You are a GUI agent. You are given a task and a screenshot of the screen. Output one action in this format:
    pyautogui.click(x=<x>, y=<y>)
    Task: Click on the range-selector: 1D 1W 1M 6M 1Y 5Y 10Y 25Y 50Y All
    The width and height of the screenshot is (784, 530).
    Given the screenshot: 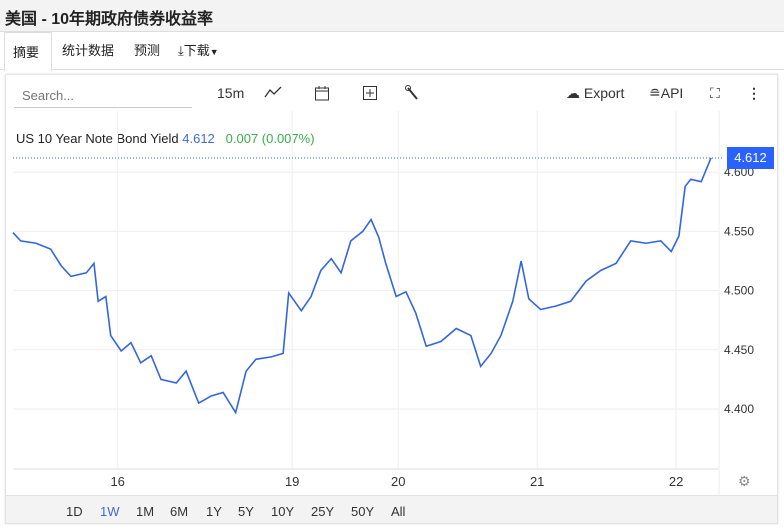 What is the action you would take?
    pyautogui.click(x=391, y=509)
    